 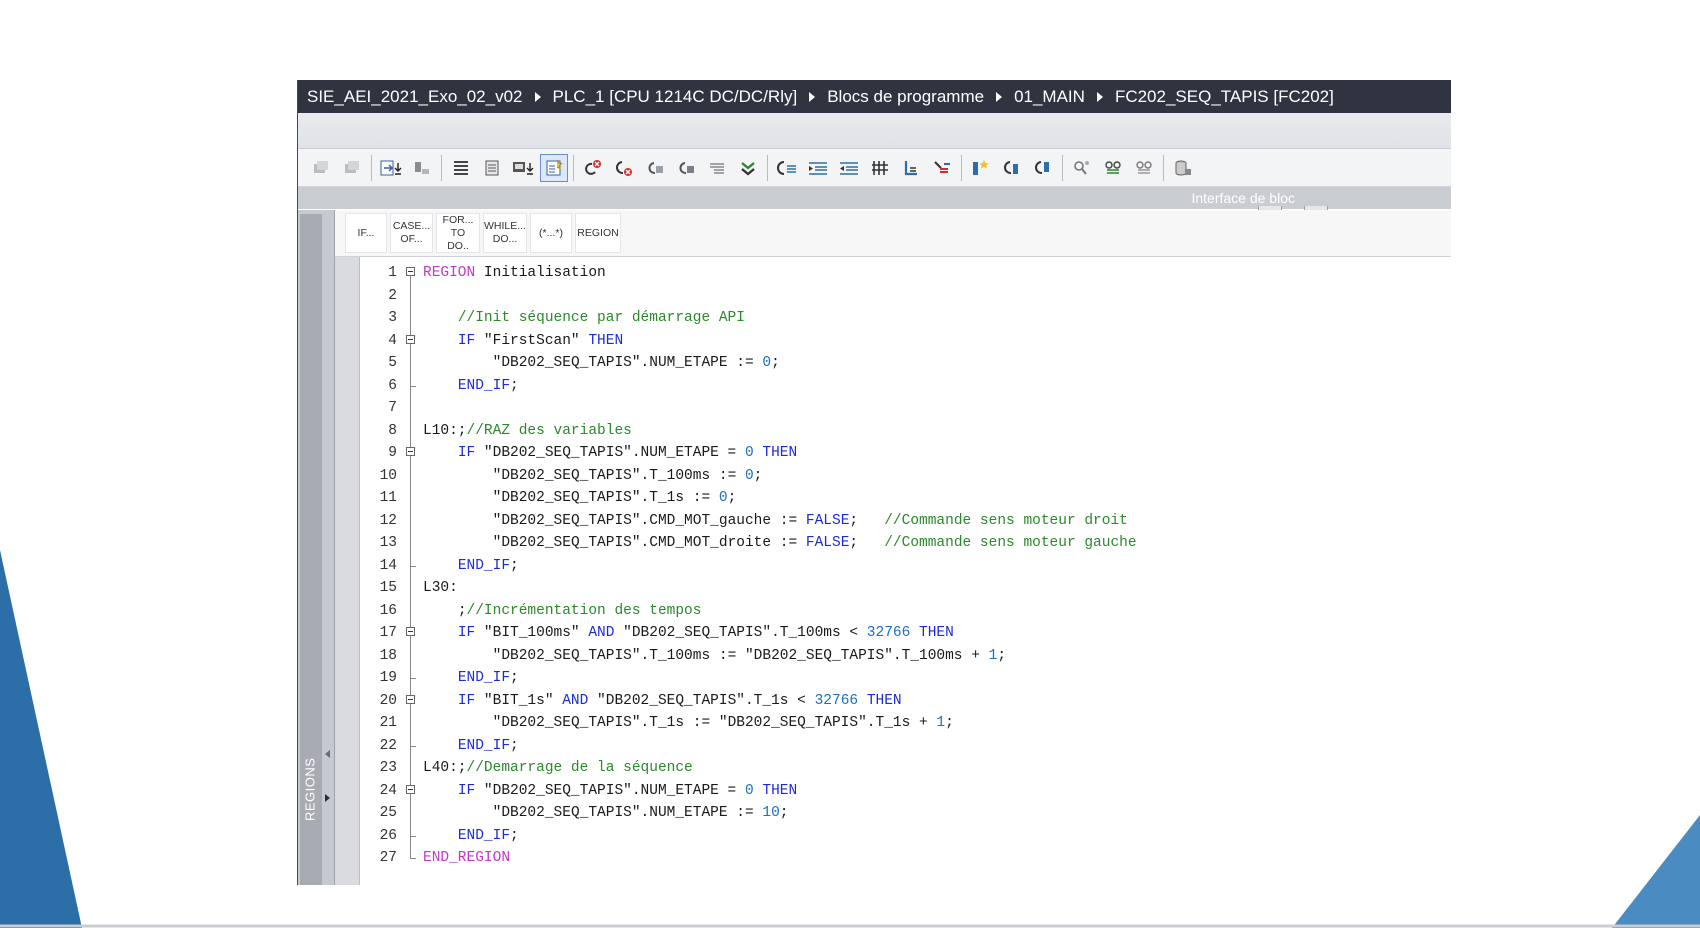 I want to click on code-line: 26 END_IF;, so click(x=907, y=835).